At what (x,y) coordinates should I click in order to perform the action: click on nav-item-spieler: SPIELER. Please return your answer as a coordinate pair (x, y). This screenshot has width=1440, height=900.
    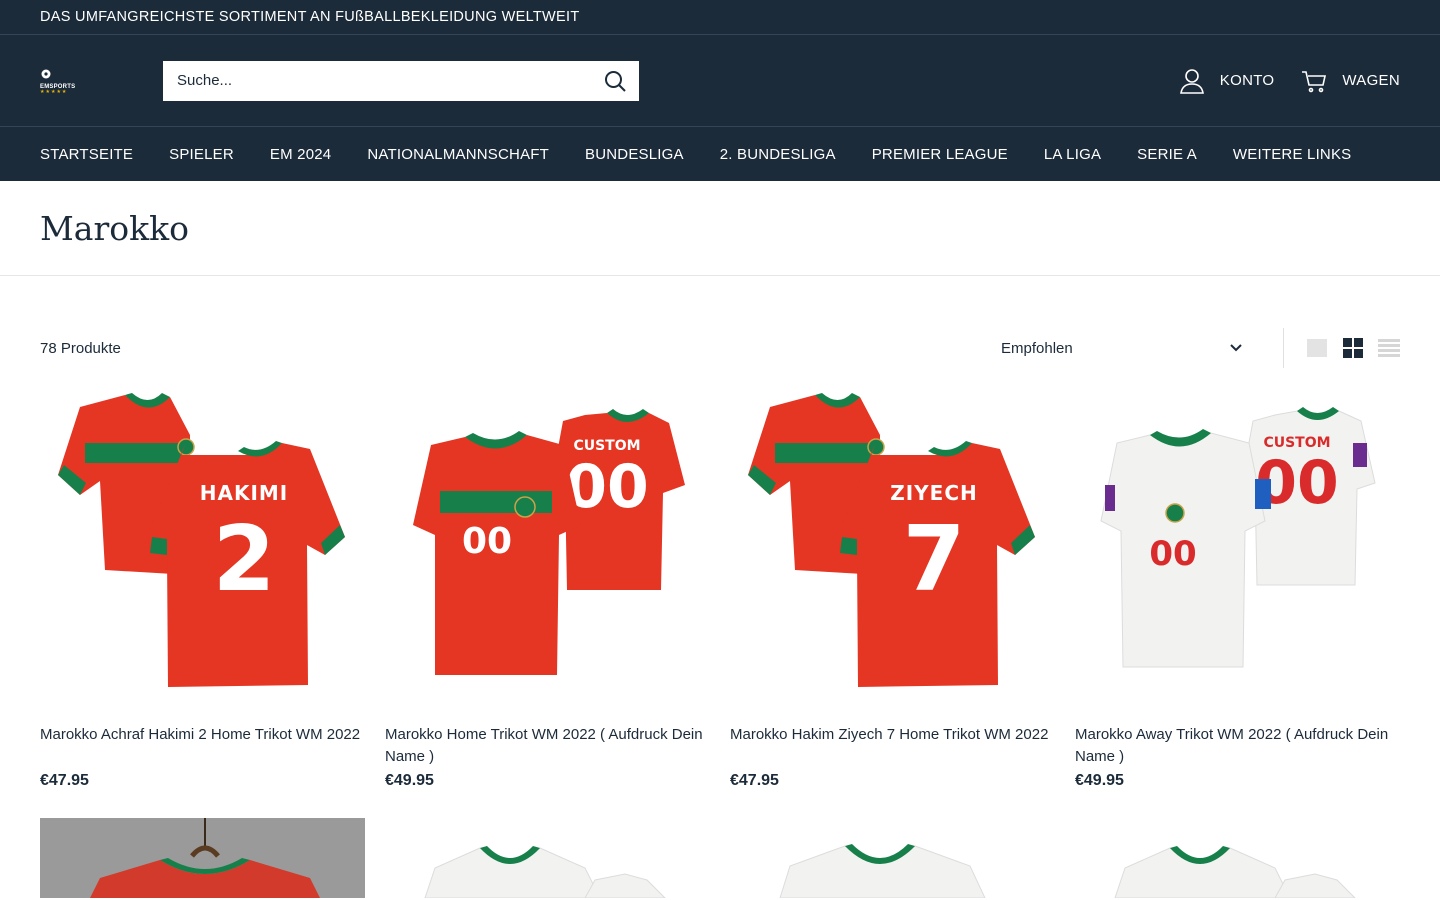
    Looking at the image, I should click on (201, 154).